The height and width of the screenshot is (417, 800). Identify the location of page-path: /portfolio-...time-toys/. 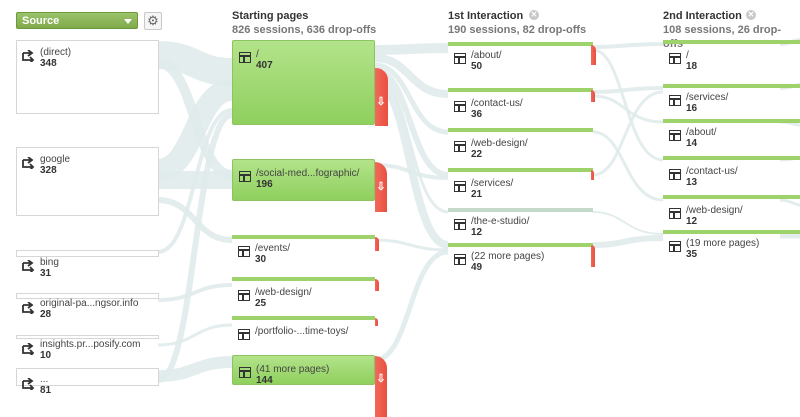
(302, 331).